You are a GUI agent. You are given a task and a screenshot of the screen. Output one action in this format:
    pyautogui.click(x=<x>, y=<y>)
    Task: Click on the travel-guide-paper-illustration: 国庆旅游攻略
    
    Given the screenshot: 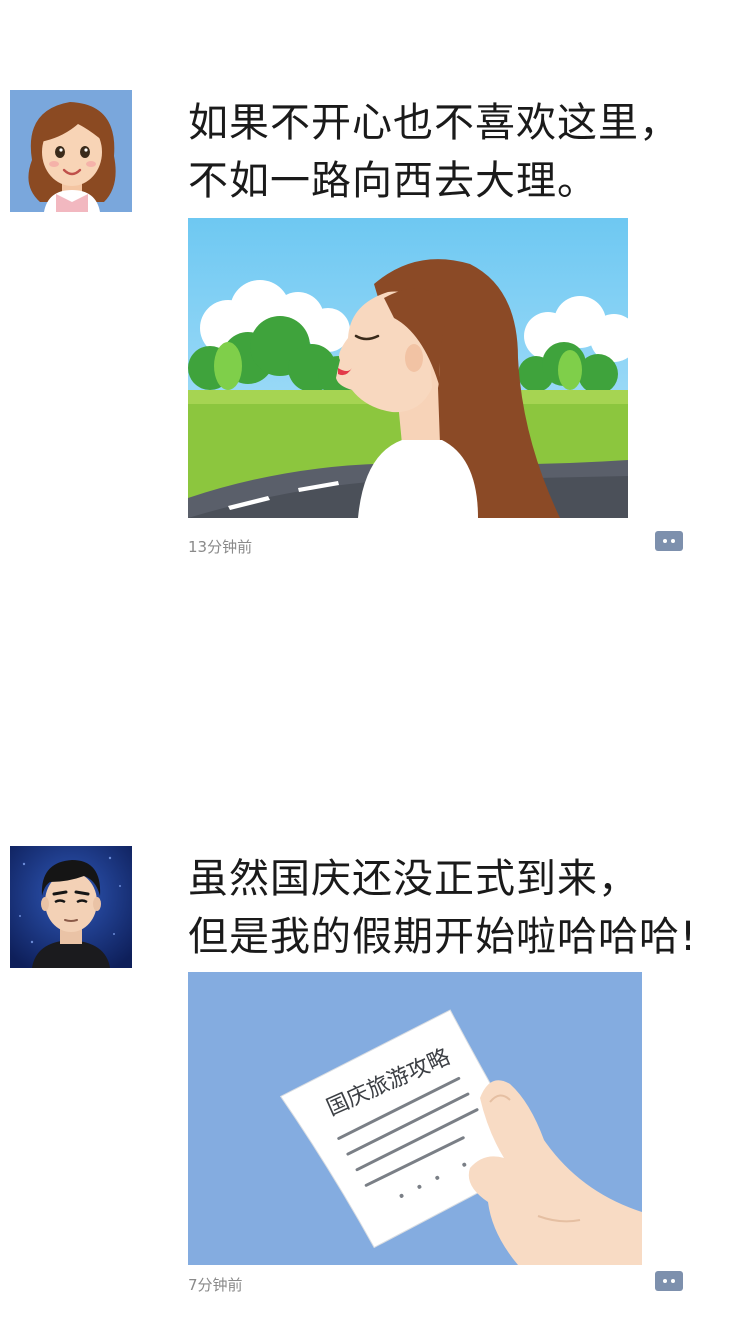 What is the action you would take?
    pyautogui.click(x=415, y=1118)
    